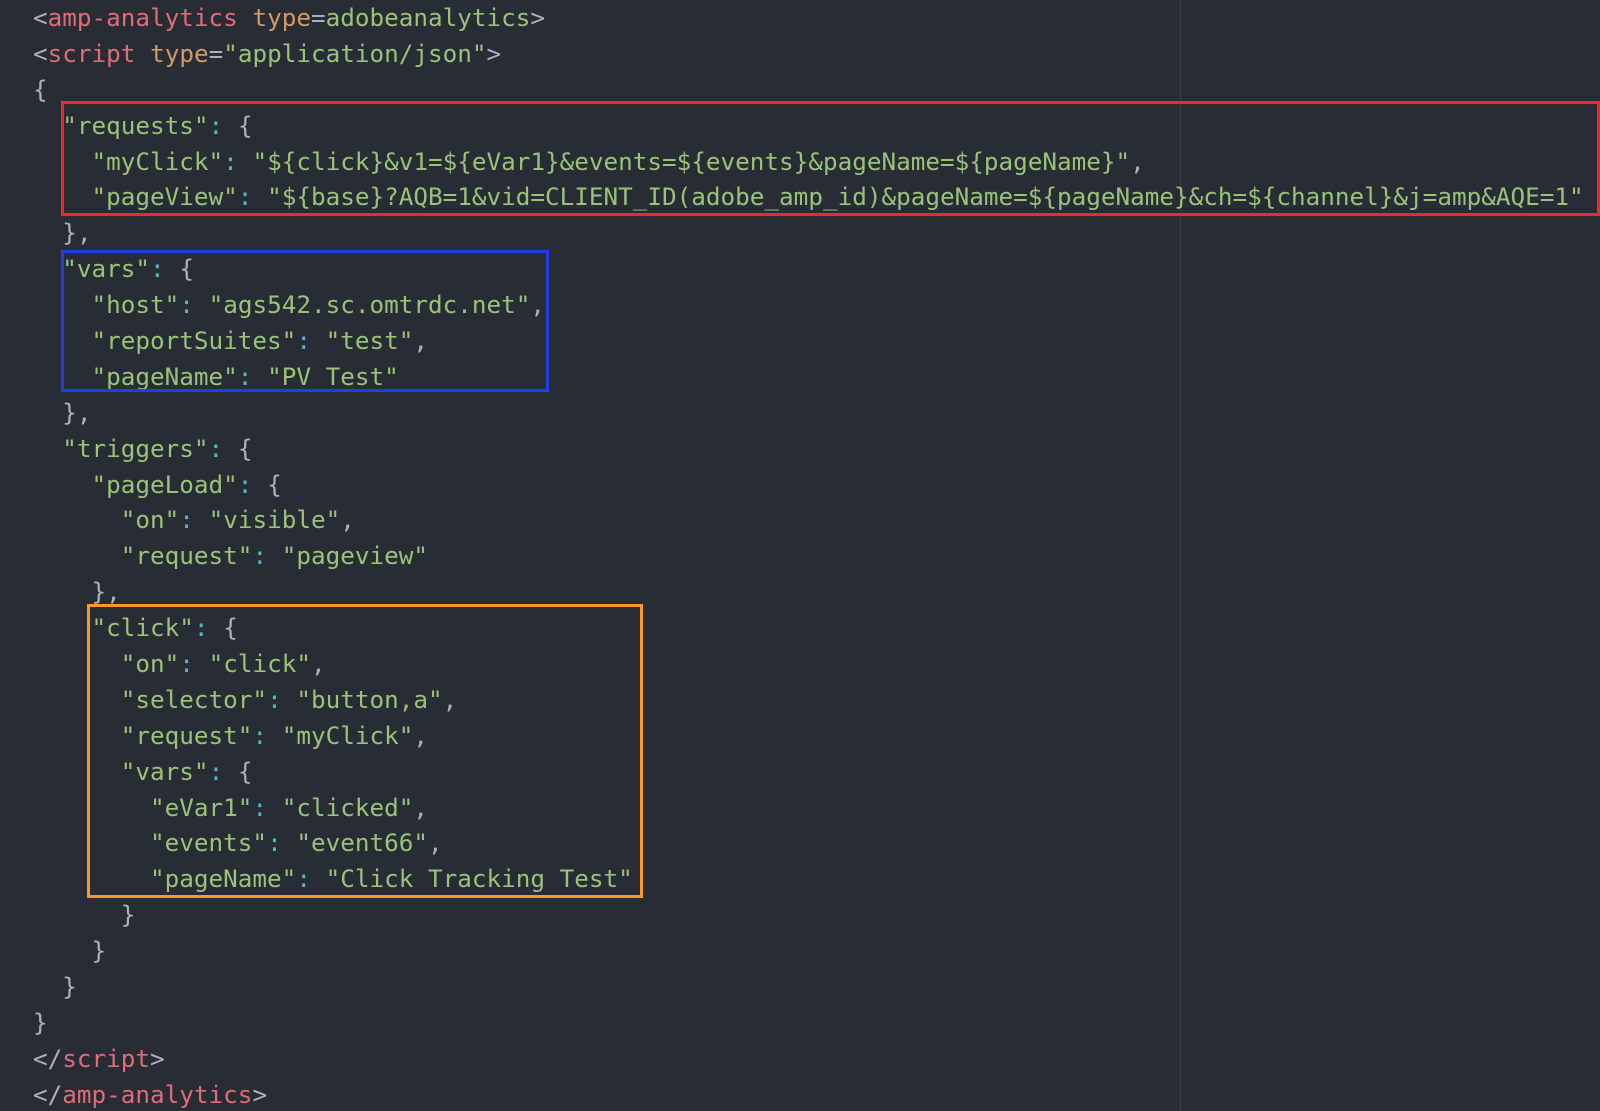  Describe the element at coordinates (428, 17) in the screenshot. I see `code-token: adobeanalytics` at that location.